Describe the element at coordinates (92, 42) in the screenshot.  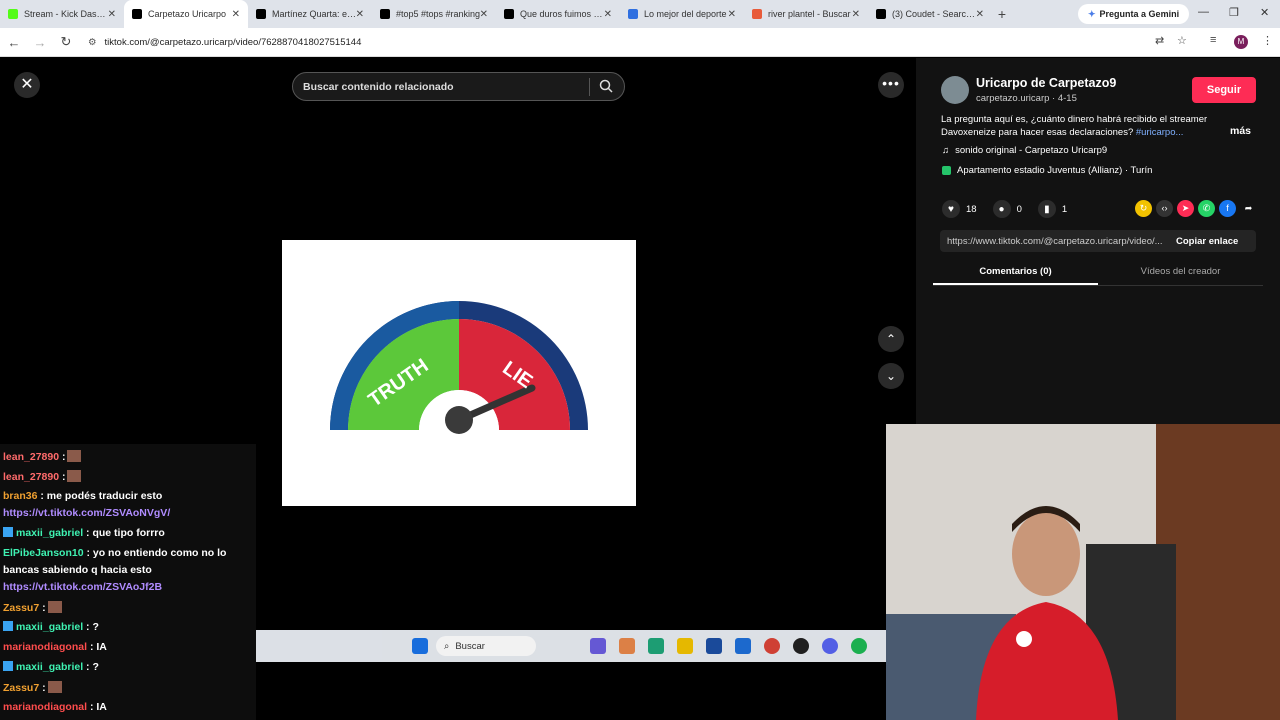
I see `site-info-icon: ⚙` at that location.